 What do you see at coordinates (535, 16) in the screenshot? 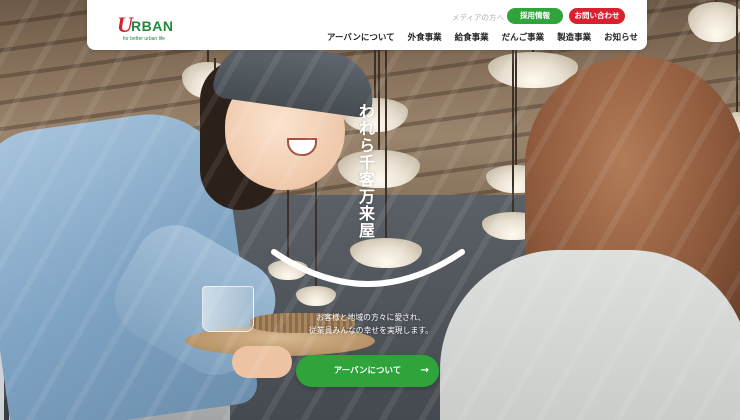
I see `recruit-button: 採用情報` at bounding box center [535, 16].